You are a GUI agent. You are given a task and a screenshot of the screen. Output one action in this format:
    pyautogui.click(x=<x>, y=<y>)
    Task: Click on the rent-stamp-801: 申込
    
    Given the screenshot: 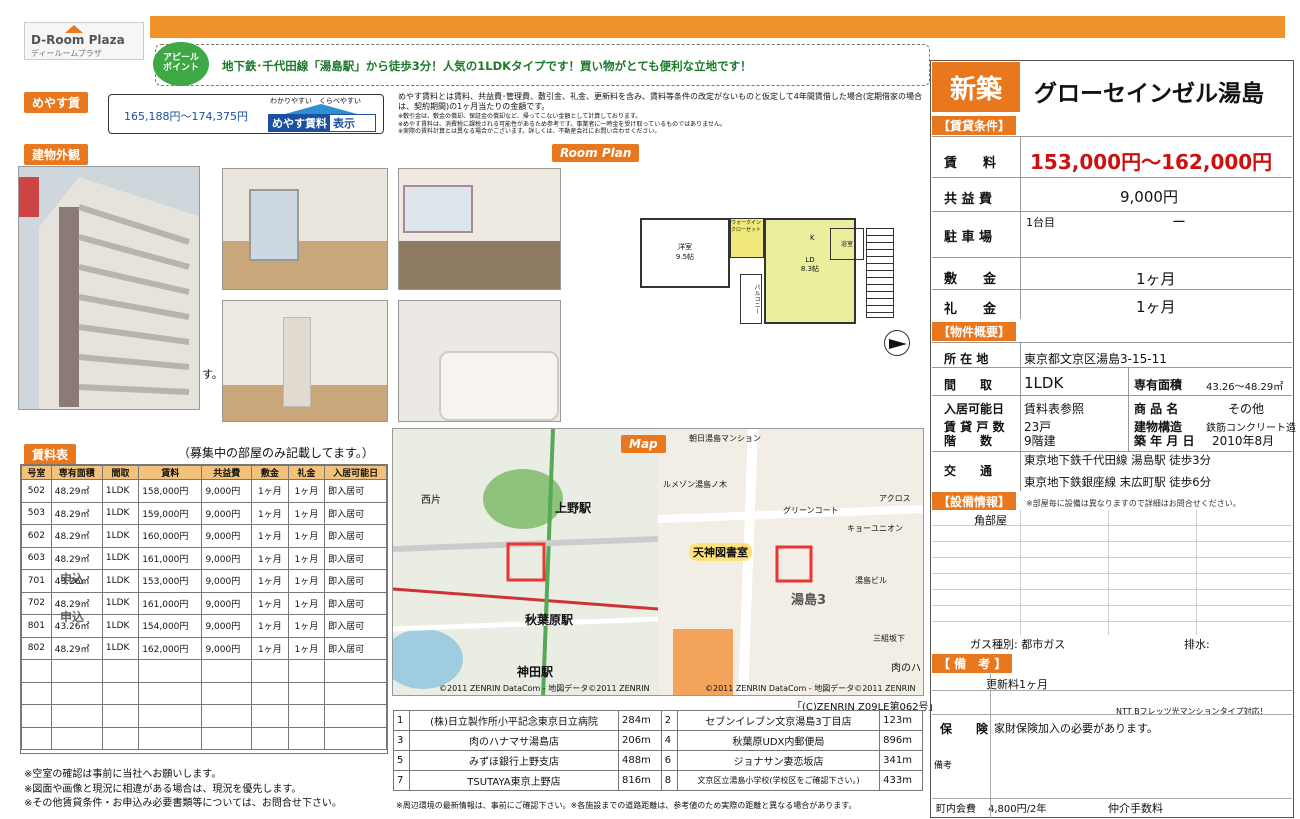 What is the action you would take?
    pyautogui.click(x=72, y=617)
    